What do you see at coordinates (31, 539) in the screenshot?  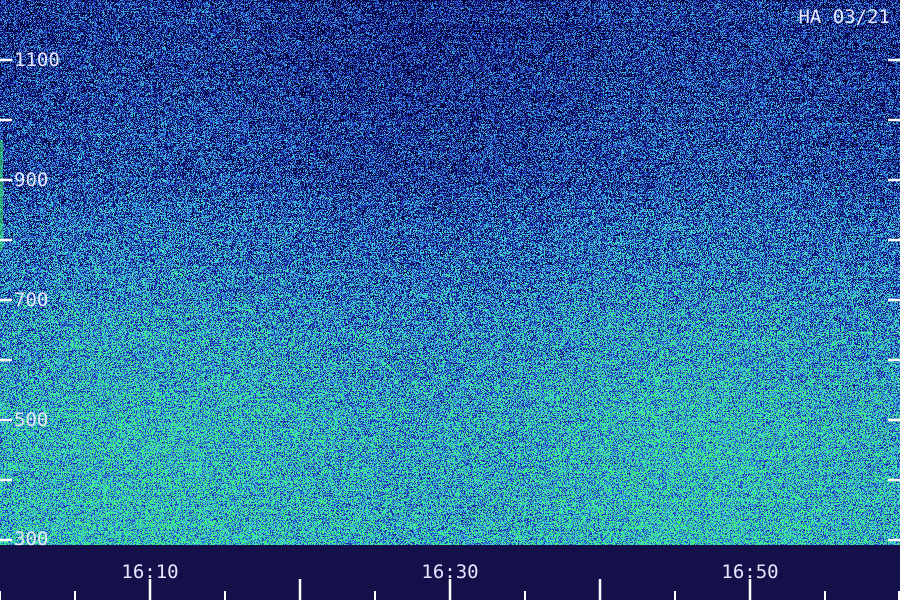 I see `y-tick-label: 300` at bounding box center [31, 539].